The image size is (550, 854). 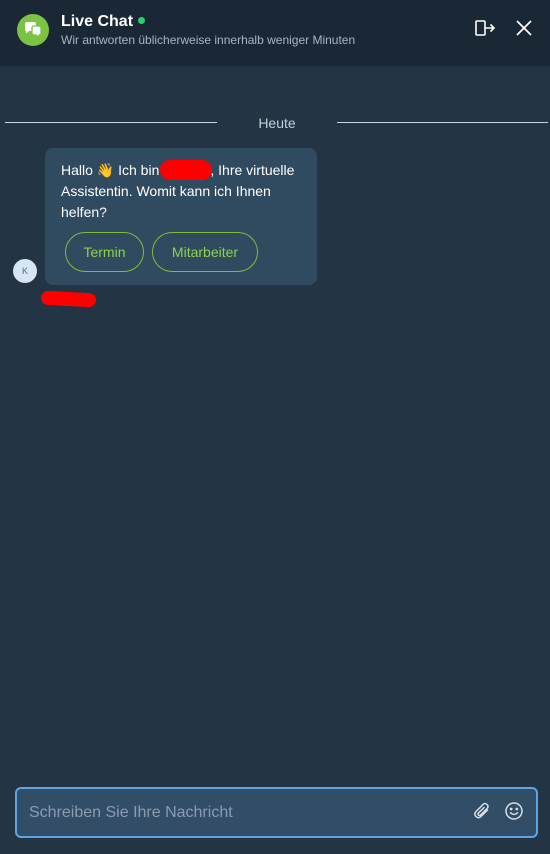 What do you see at coordinates (25, 271) in the screenshot?
I see `agent-avatar: K` at bounding box center [25, 271].